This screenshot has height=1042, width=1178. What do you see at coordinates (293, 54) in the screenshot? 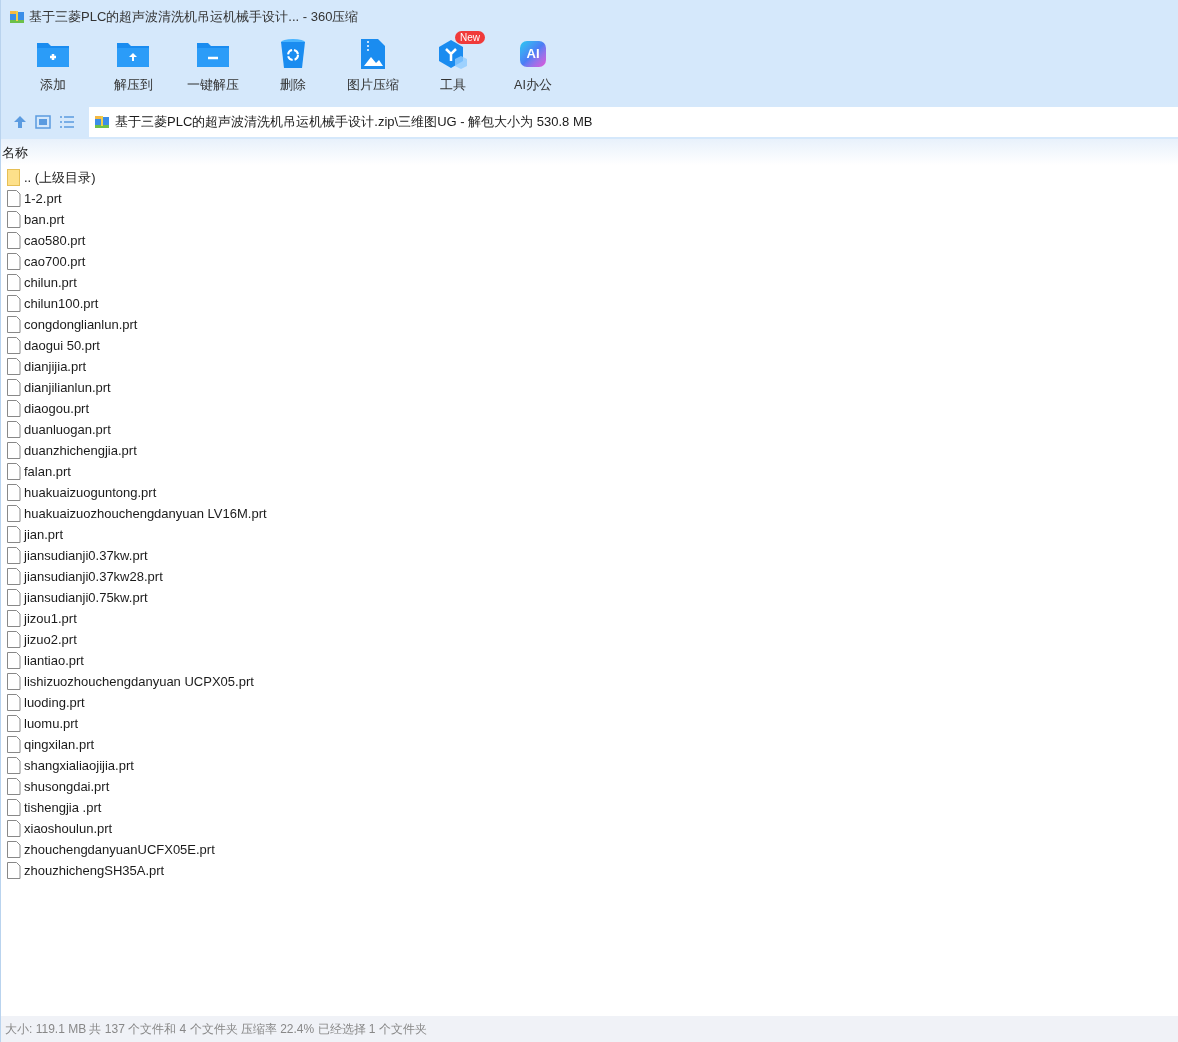
I see `trash-can-icon` at bounding box center [293, 54].